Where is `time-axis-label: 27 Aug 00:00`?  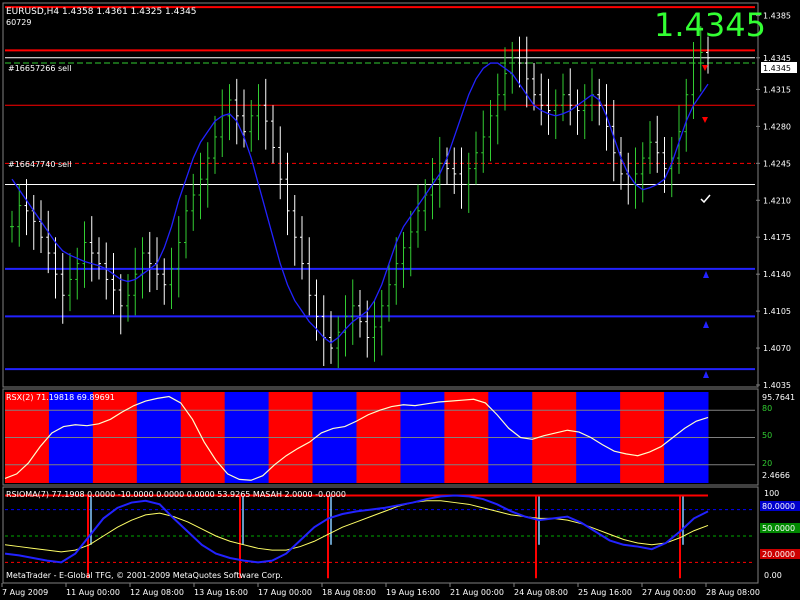
time-axis-label: 27 Aug 00:00 is located at coordinates (669, 592).